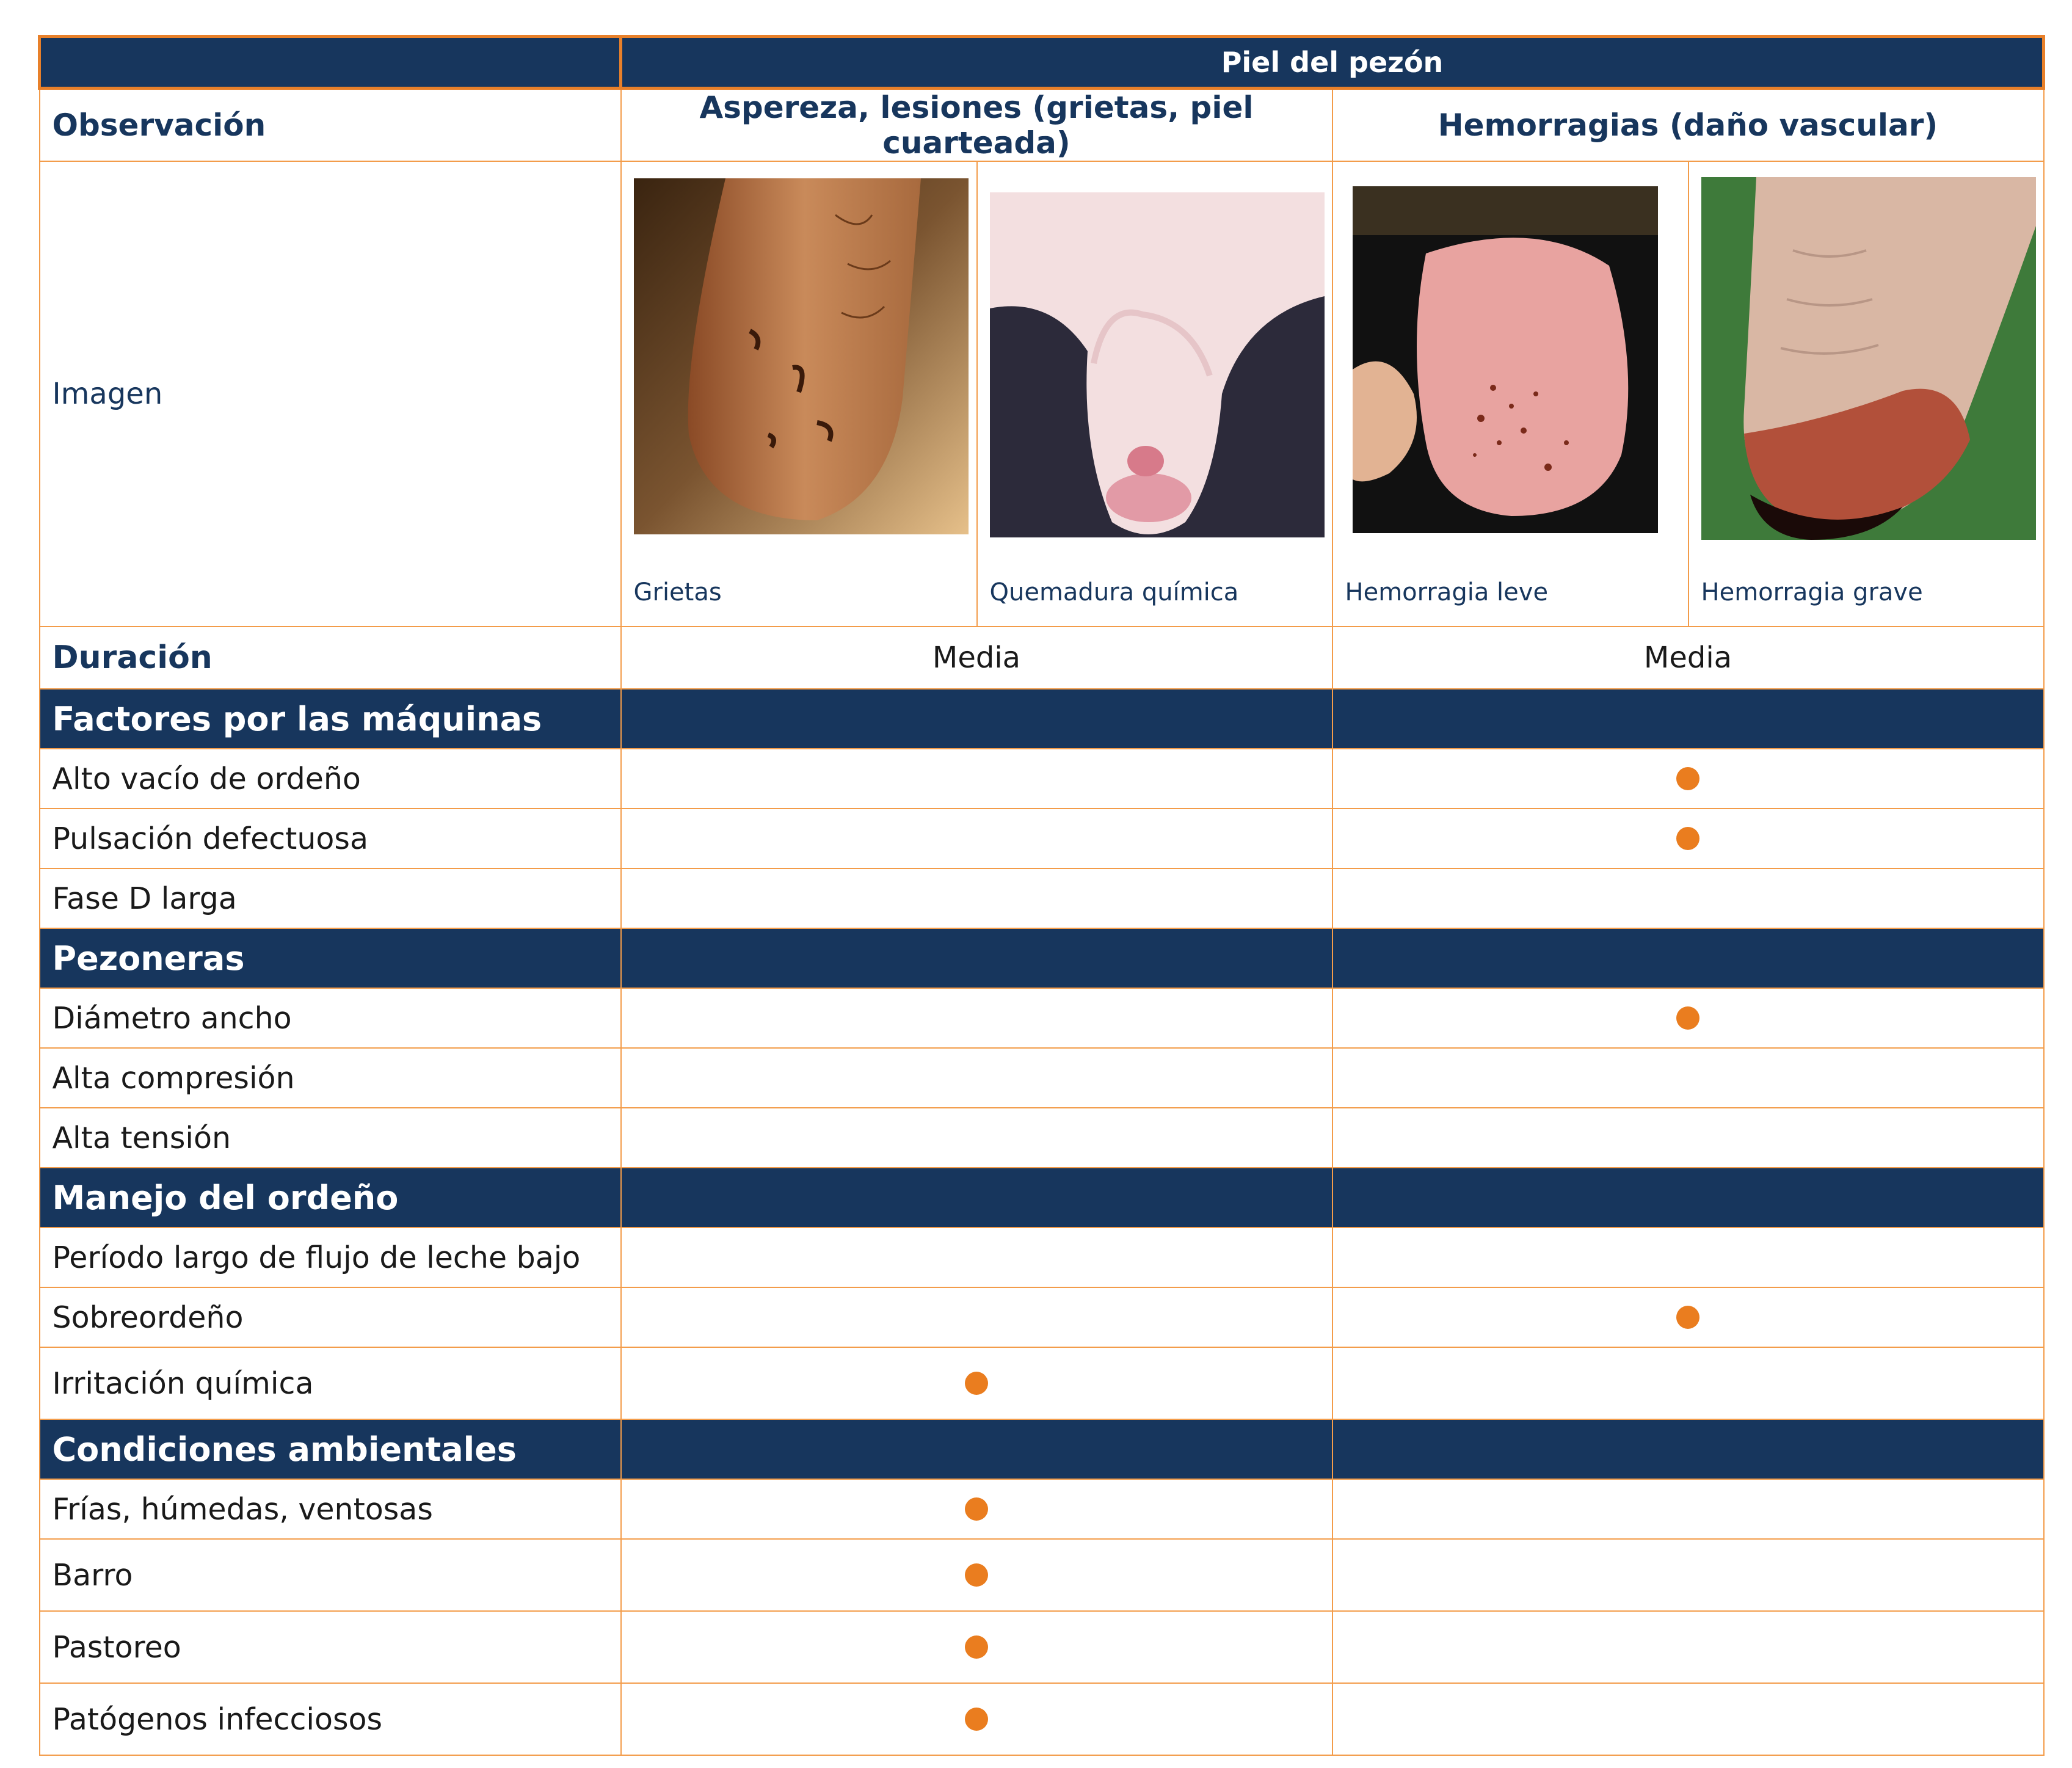 The height and width of the screenshot is (1768, 2072). I want to click on group2-header: Hemorragias (daño vascular), so click(1688, 124).